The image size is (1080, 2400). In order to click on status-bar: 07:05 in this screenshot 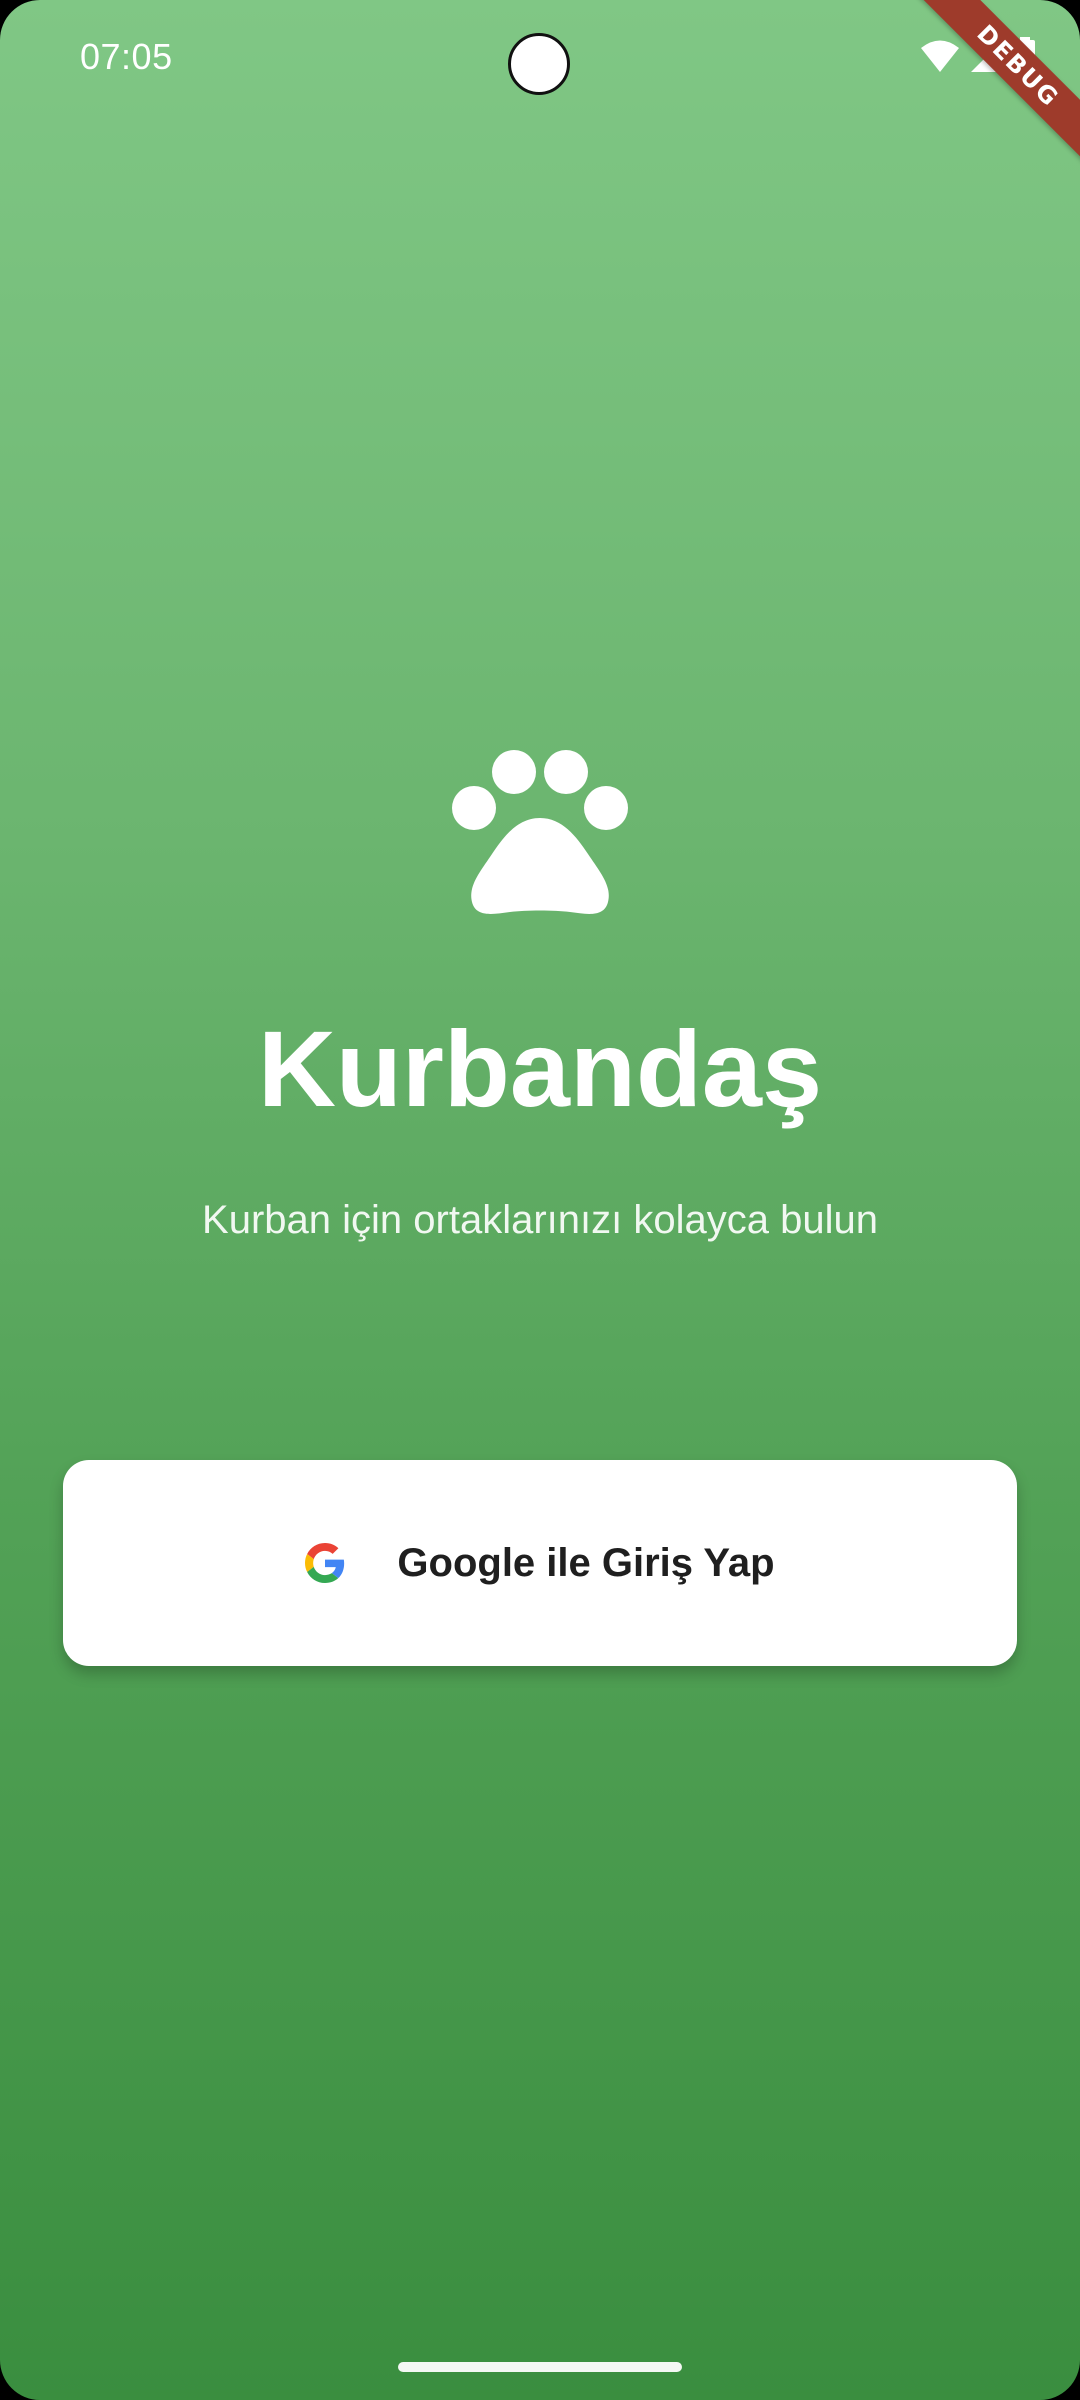, I will do `click(540, 60)`.